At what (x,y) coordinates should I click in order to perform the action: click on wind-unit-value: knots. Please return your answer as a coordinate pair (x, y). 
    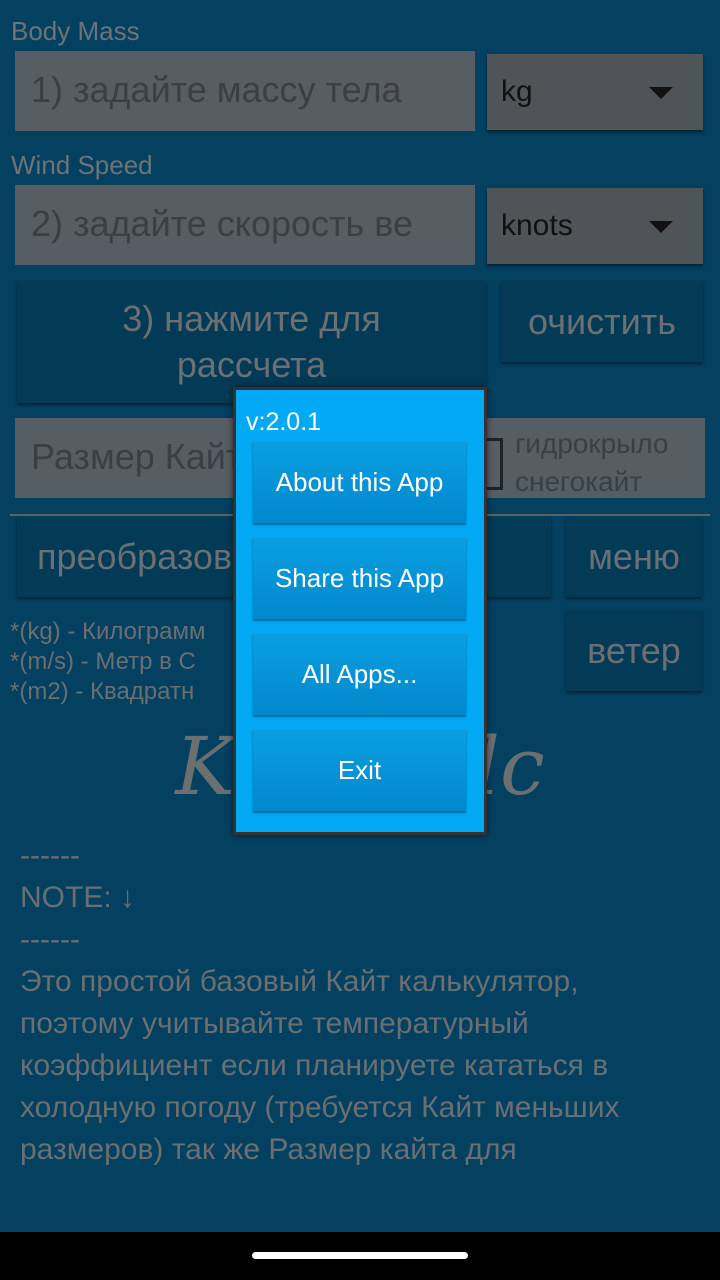
    Looking at the image, I should click on (537, 225).